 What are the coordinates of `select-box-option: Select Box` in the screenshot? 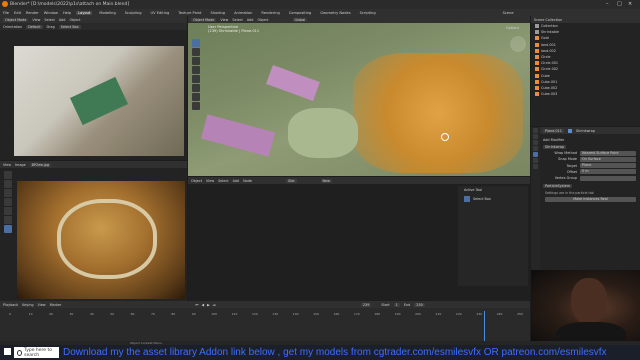 It's located at (493, 199).